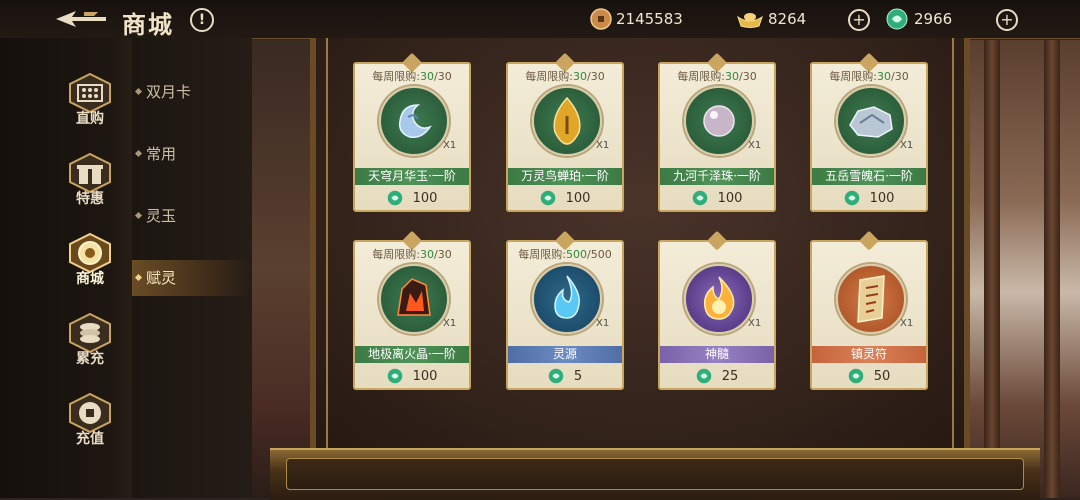 This screenshot has height=500, width=1080. Describe the element at coordinates (192, 92) in the screenshot. I see `subnav-item-monthly-card: 双月卡` at that location.